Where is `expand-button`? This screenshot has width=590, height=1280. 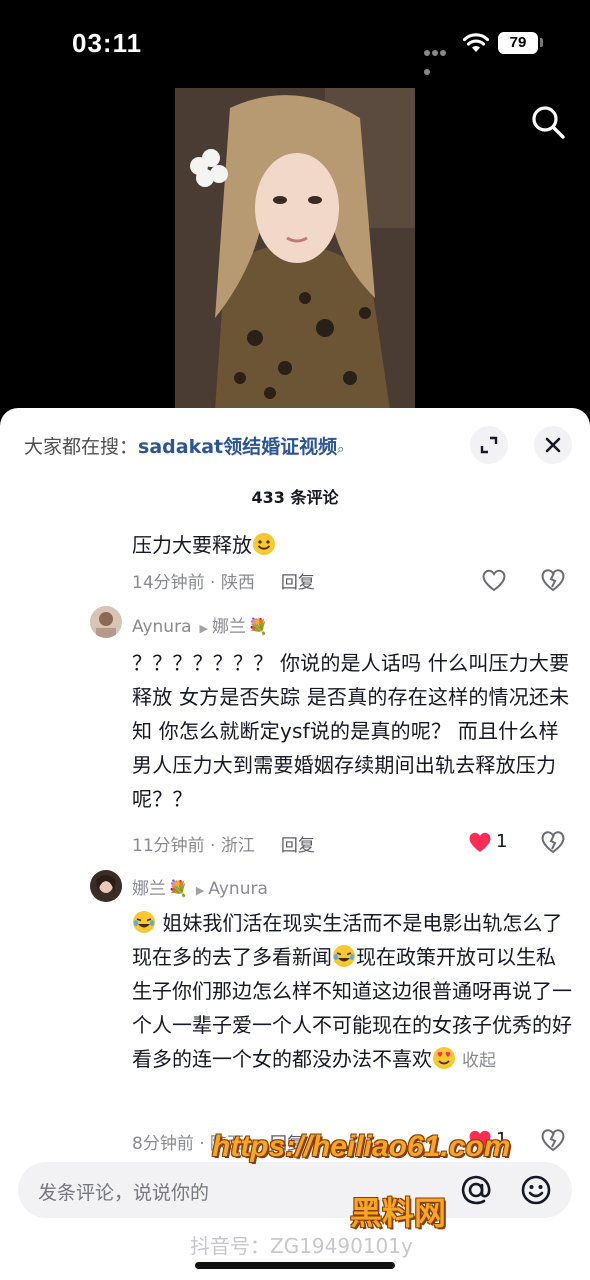
expand-button is located at coordinates (489, 445).